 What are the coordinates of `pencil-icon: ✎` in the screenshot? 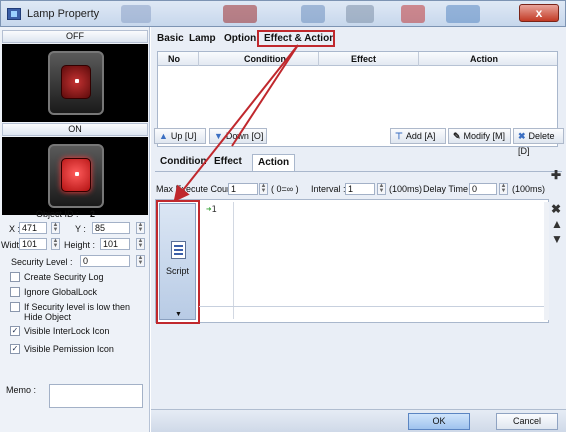 It's located at (457, 136).